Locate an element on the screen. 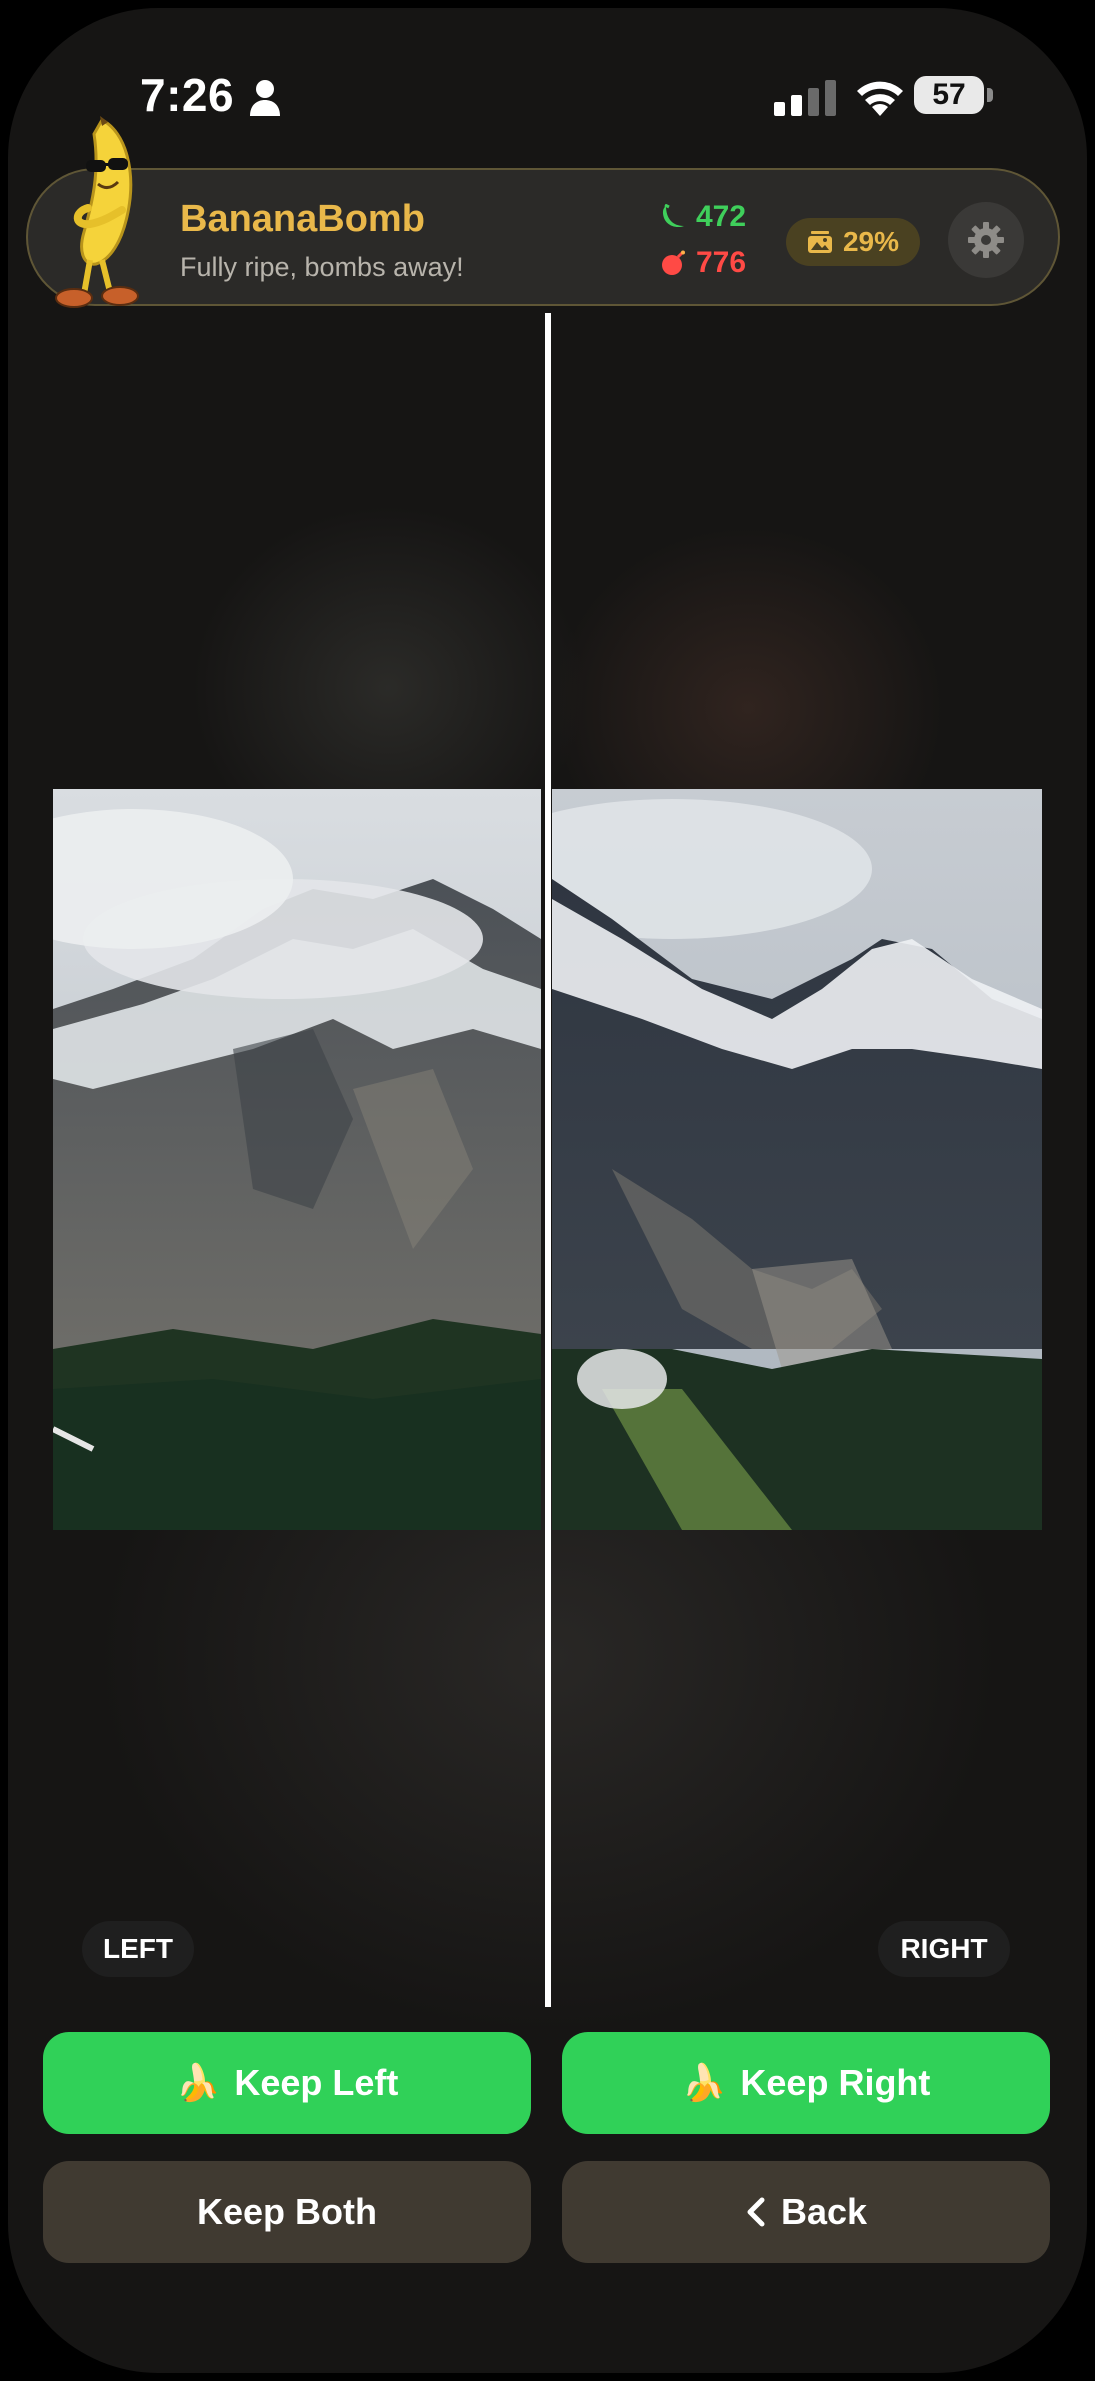 The width and height of the screenshot is (1095, 2381). progress-value: 29% is located at coordinates (871, 241).